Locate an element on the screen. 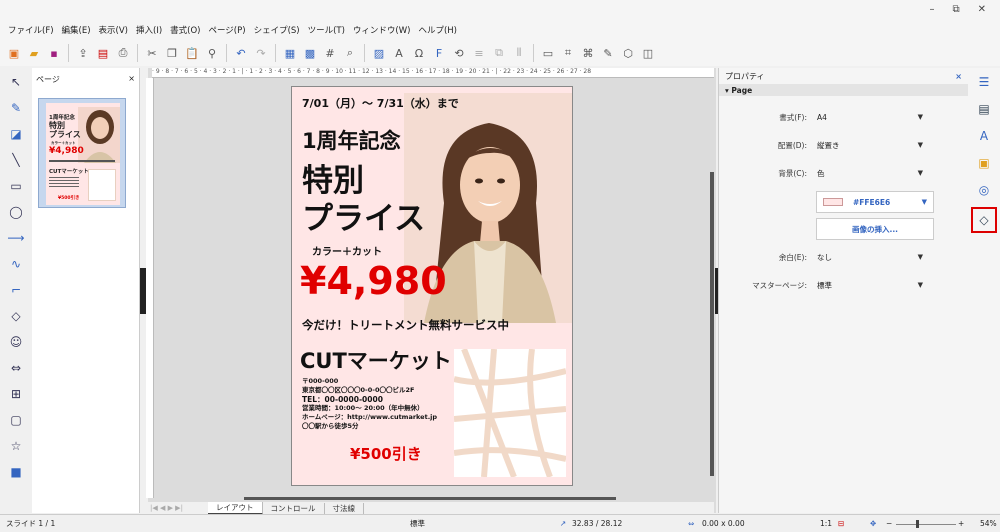  gallery-deck-icon: ▣ is located at coordinates (984, 163).